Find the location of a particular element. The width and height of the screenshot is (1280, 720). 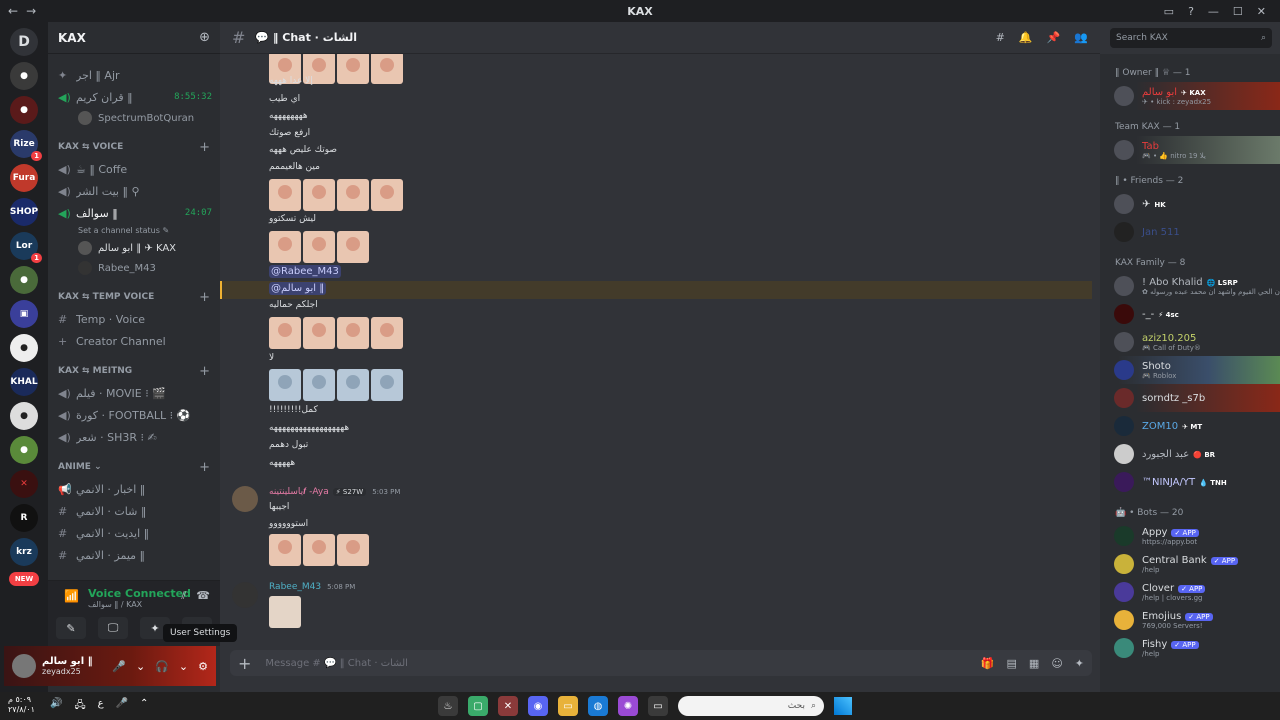

channel-anime-chat: # شات · الانمي ‖ is located at coordinates (134, 511).